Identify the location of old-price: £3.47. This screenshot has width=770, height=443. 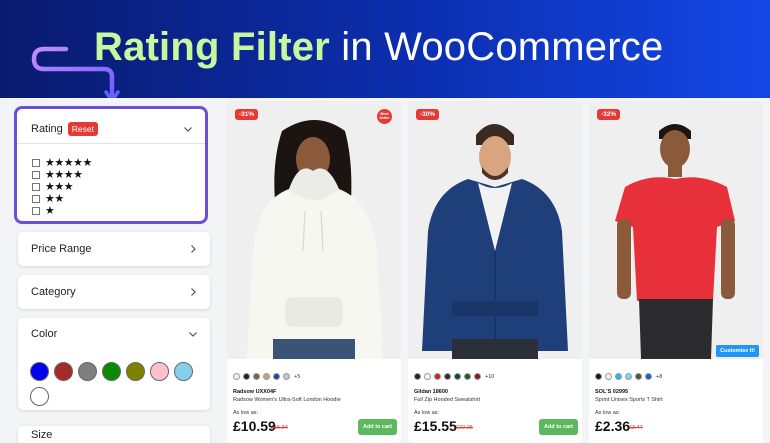
(636, 428).